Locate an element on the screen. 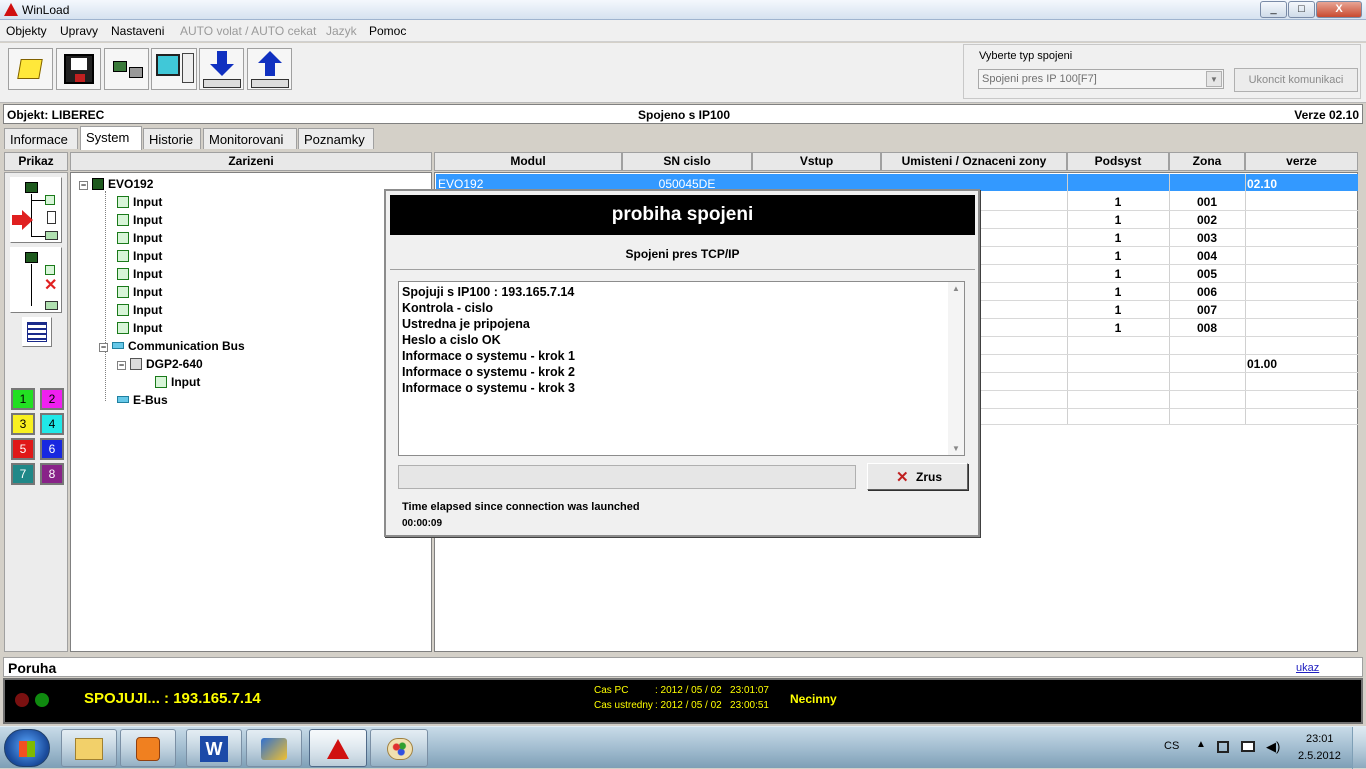  col-modul: Modul is located at coordinates (528, 161).